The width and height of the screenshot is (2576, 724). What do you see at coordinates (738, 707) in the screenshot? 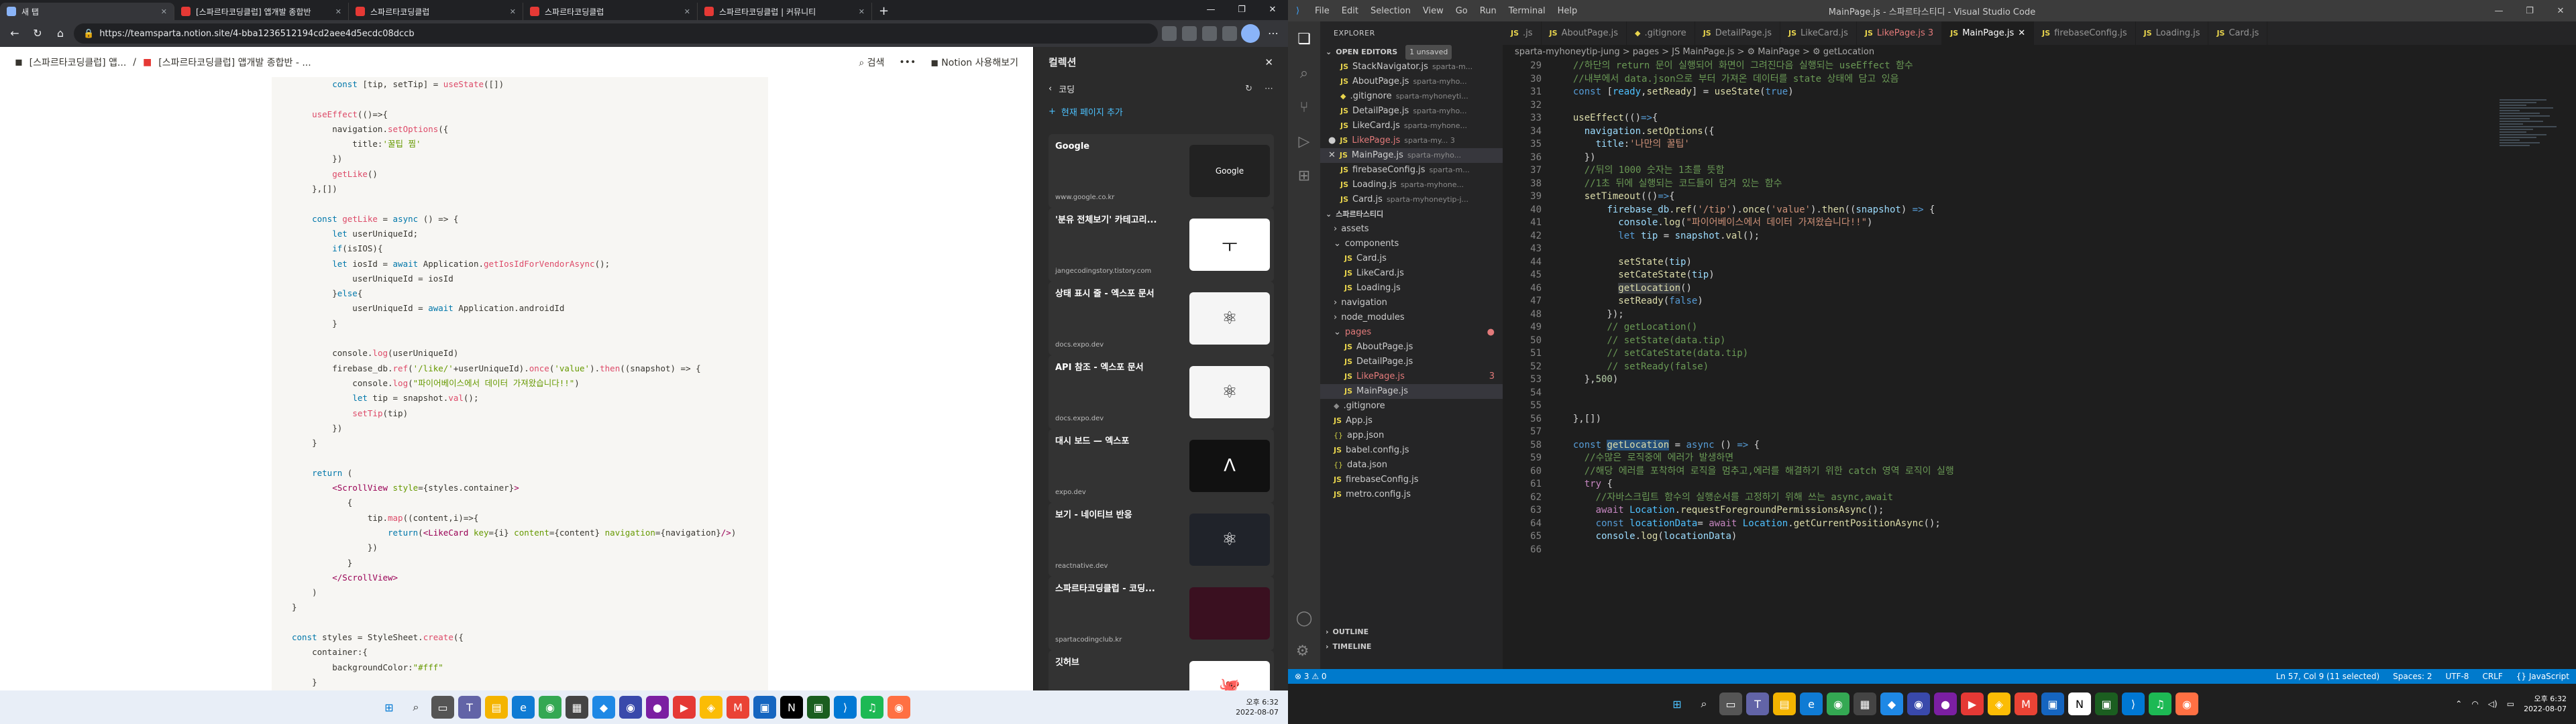
I see `gmail-icon: M` at bounding box center [738, 707].